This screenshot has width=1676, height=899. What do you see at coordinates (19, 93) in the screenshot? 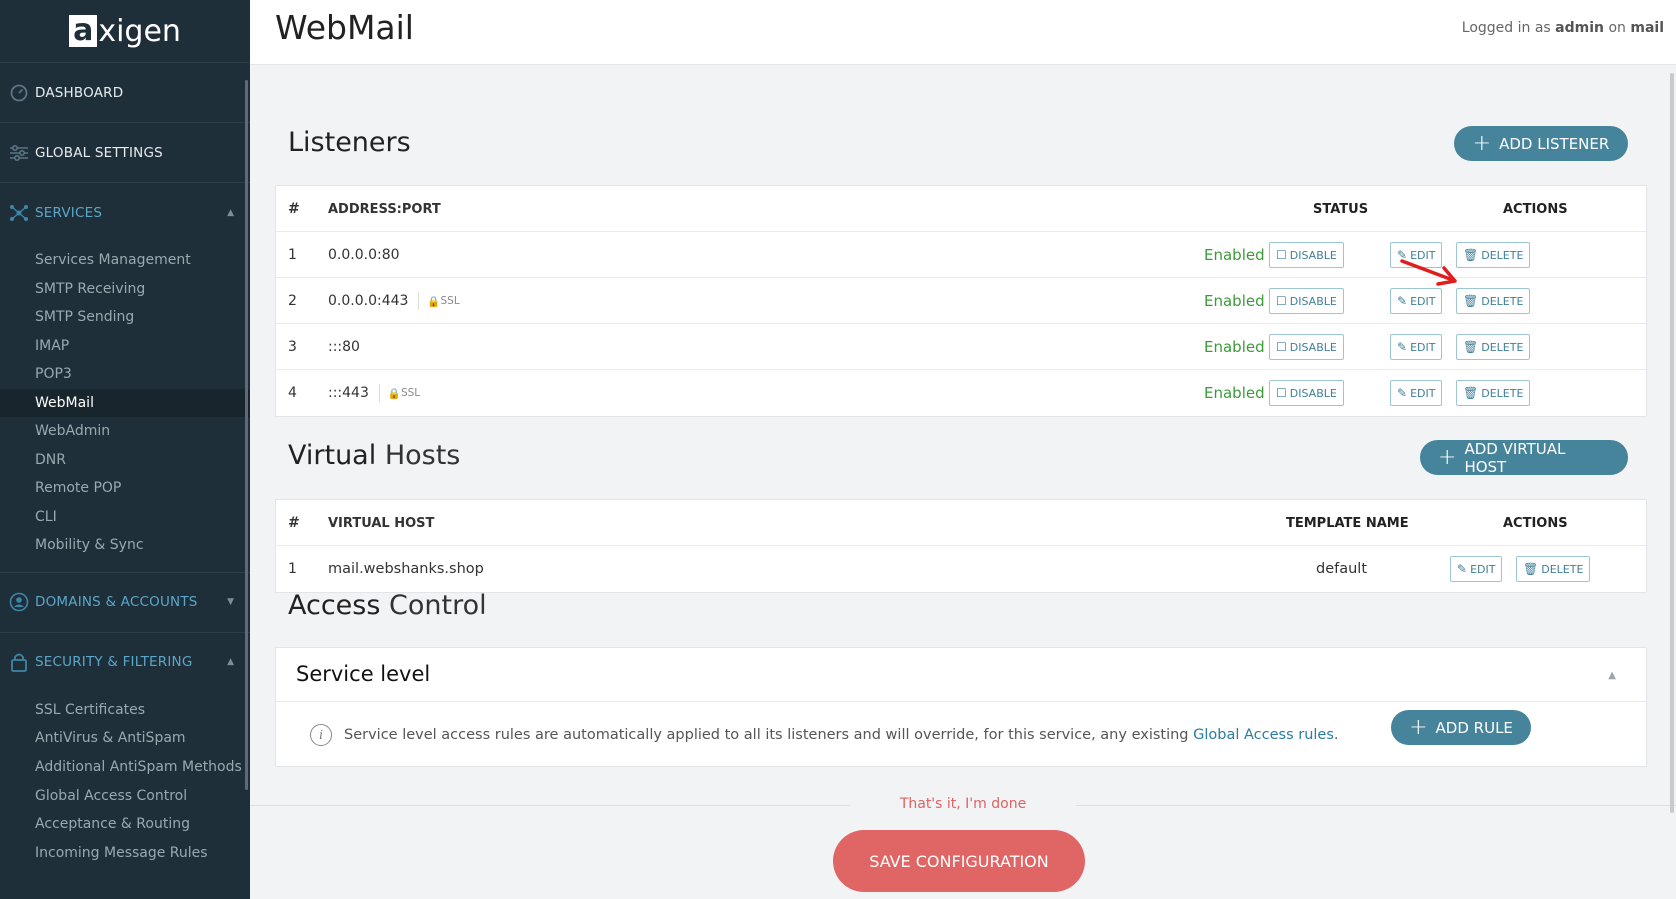
I see `gauge-icon` at bounding box center [19, 93].